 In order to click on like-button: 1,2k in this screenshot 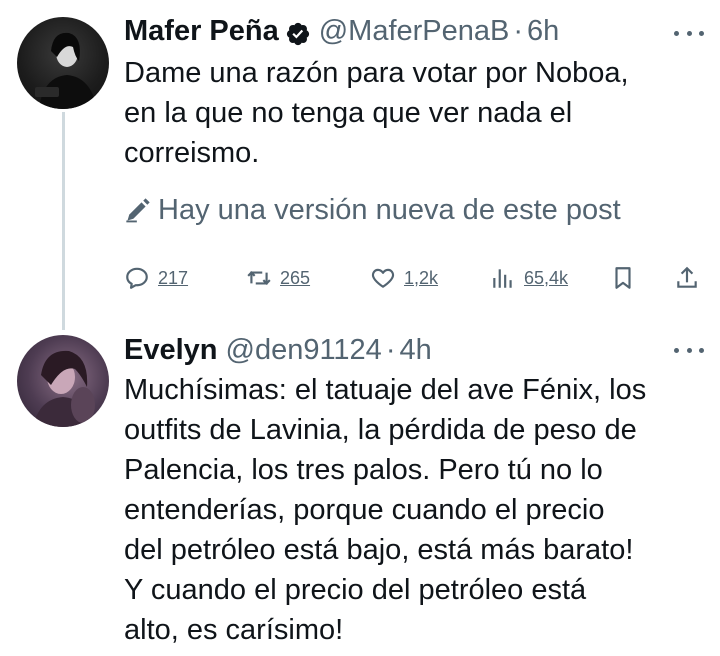, I will do `click(404, 278)`.